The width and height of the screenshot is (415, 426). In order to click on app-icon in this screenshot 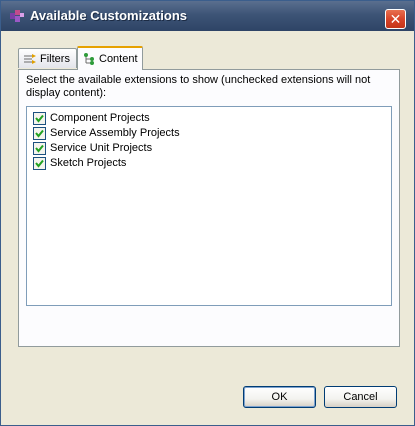, I will do `click(17, 16)`.